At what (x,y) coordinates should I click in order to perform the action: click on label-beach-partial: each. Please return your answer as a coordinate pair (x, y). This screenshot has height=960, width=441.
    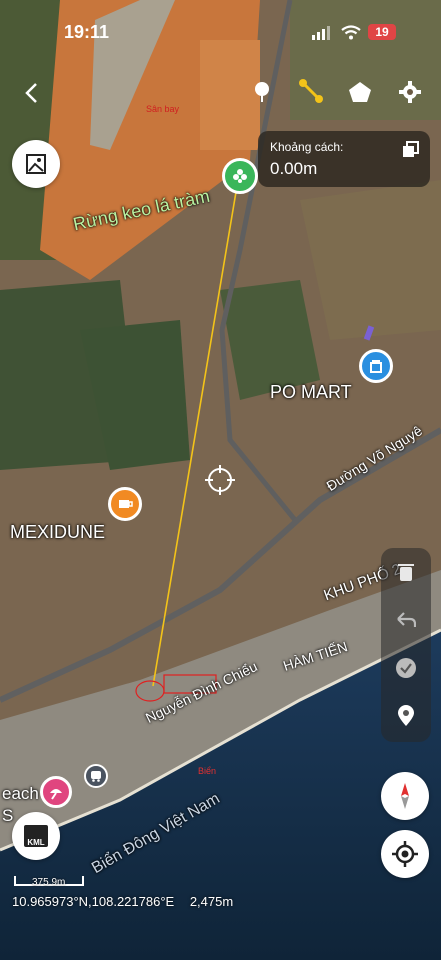
    Looking at the image, I should click on (20, 793).